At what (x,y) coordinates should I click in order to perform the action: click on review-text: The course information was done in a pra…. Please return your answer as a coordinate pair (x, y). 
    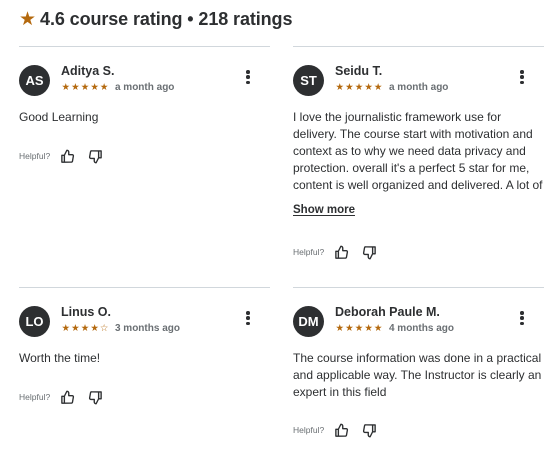
    Looking at the image, I should click on (417, 375).